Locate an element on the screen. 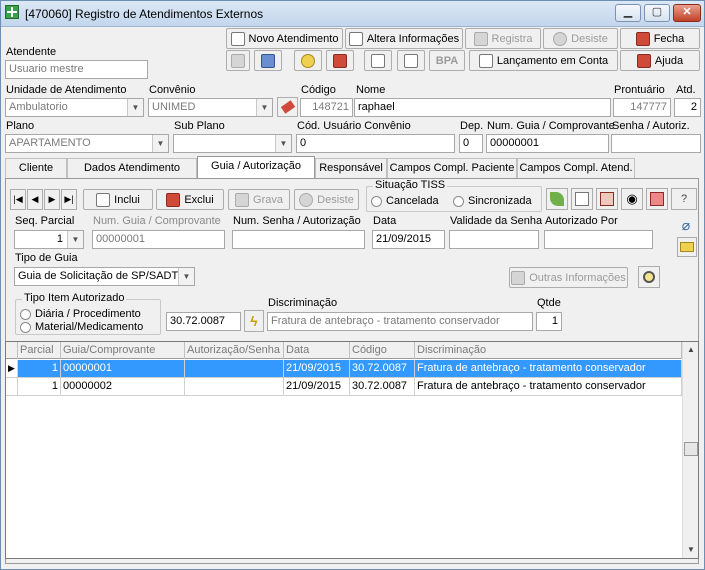 This screenshot has height=570, width=705. radio-icon is located at coordinates (25, 327).